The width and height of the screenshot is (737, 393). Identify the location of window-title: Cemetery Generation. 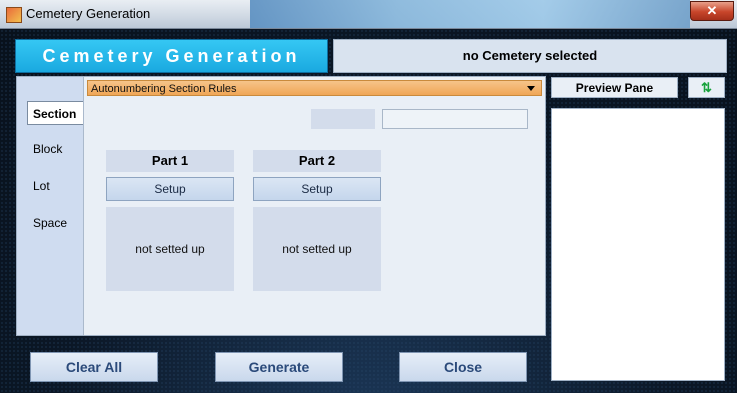
(88, 13).